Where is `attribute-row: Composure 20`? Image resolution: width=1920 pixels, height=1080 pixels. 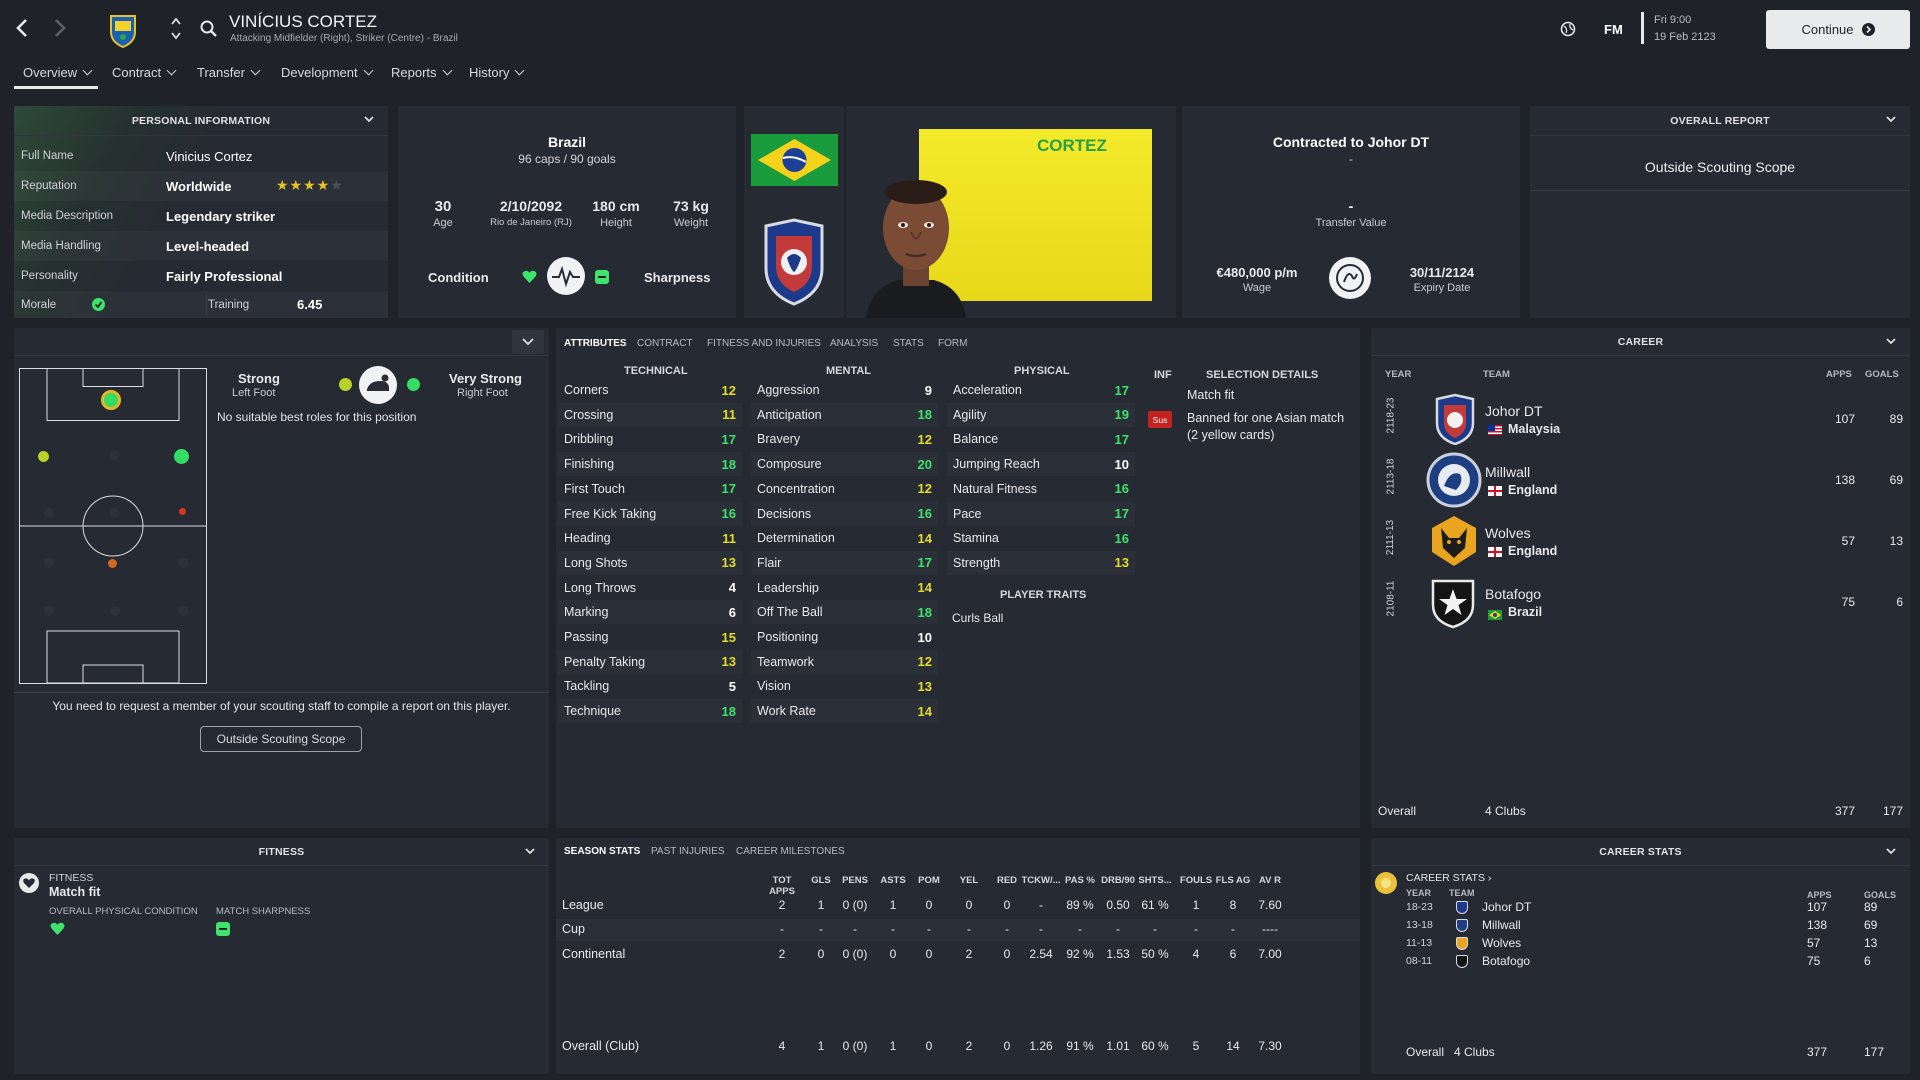 attribute-row: Composure 20 is located at coordinates (844, 464).